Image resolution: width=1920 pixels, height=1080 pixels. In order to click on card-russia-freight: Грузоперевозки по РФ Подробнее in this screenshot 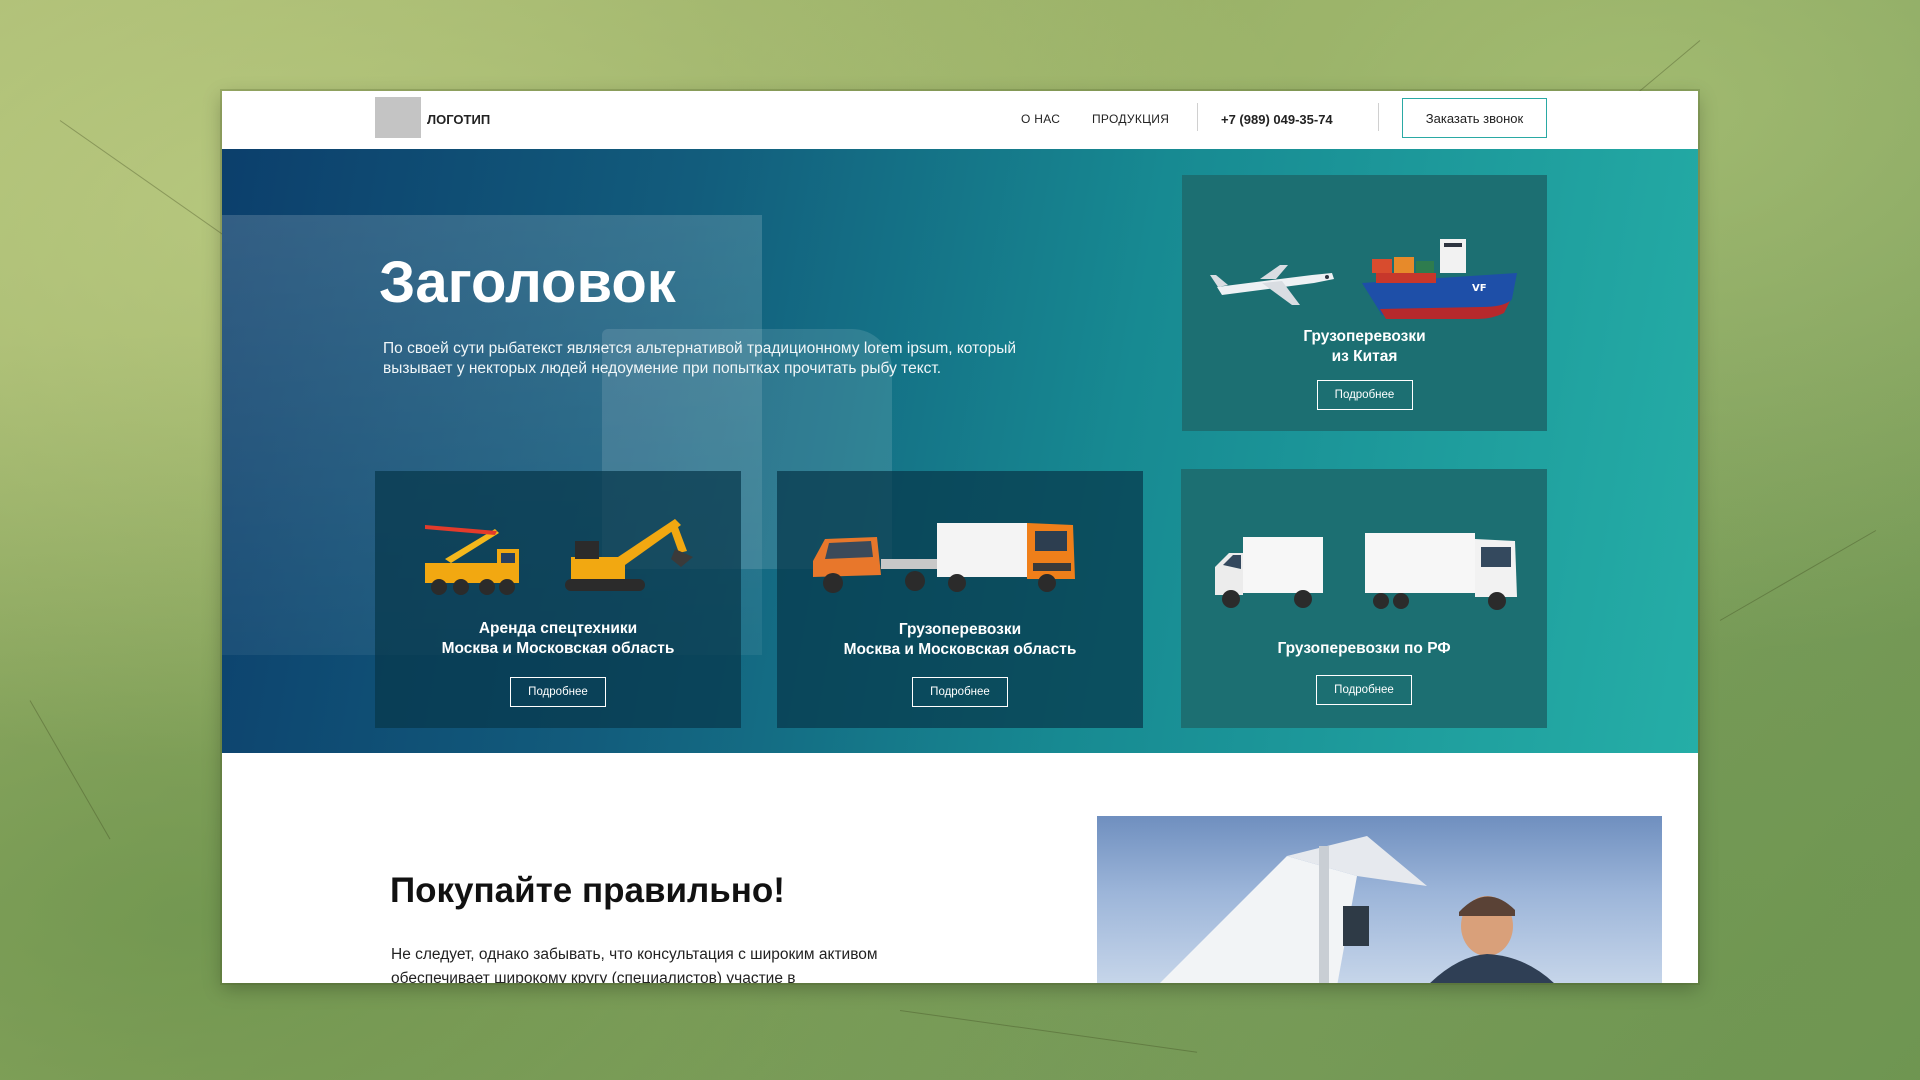, I will do `click(1364, 598)`.